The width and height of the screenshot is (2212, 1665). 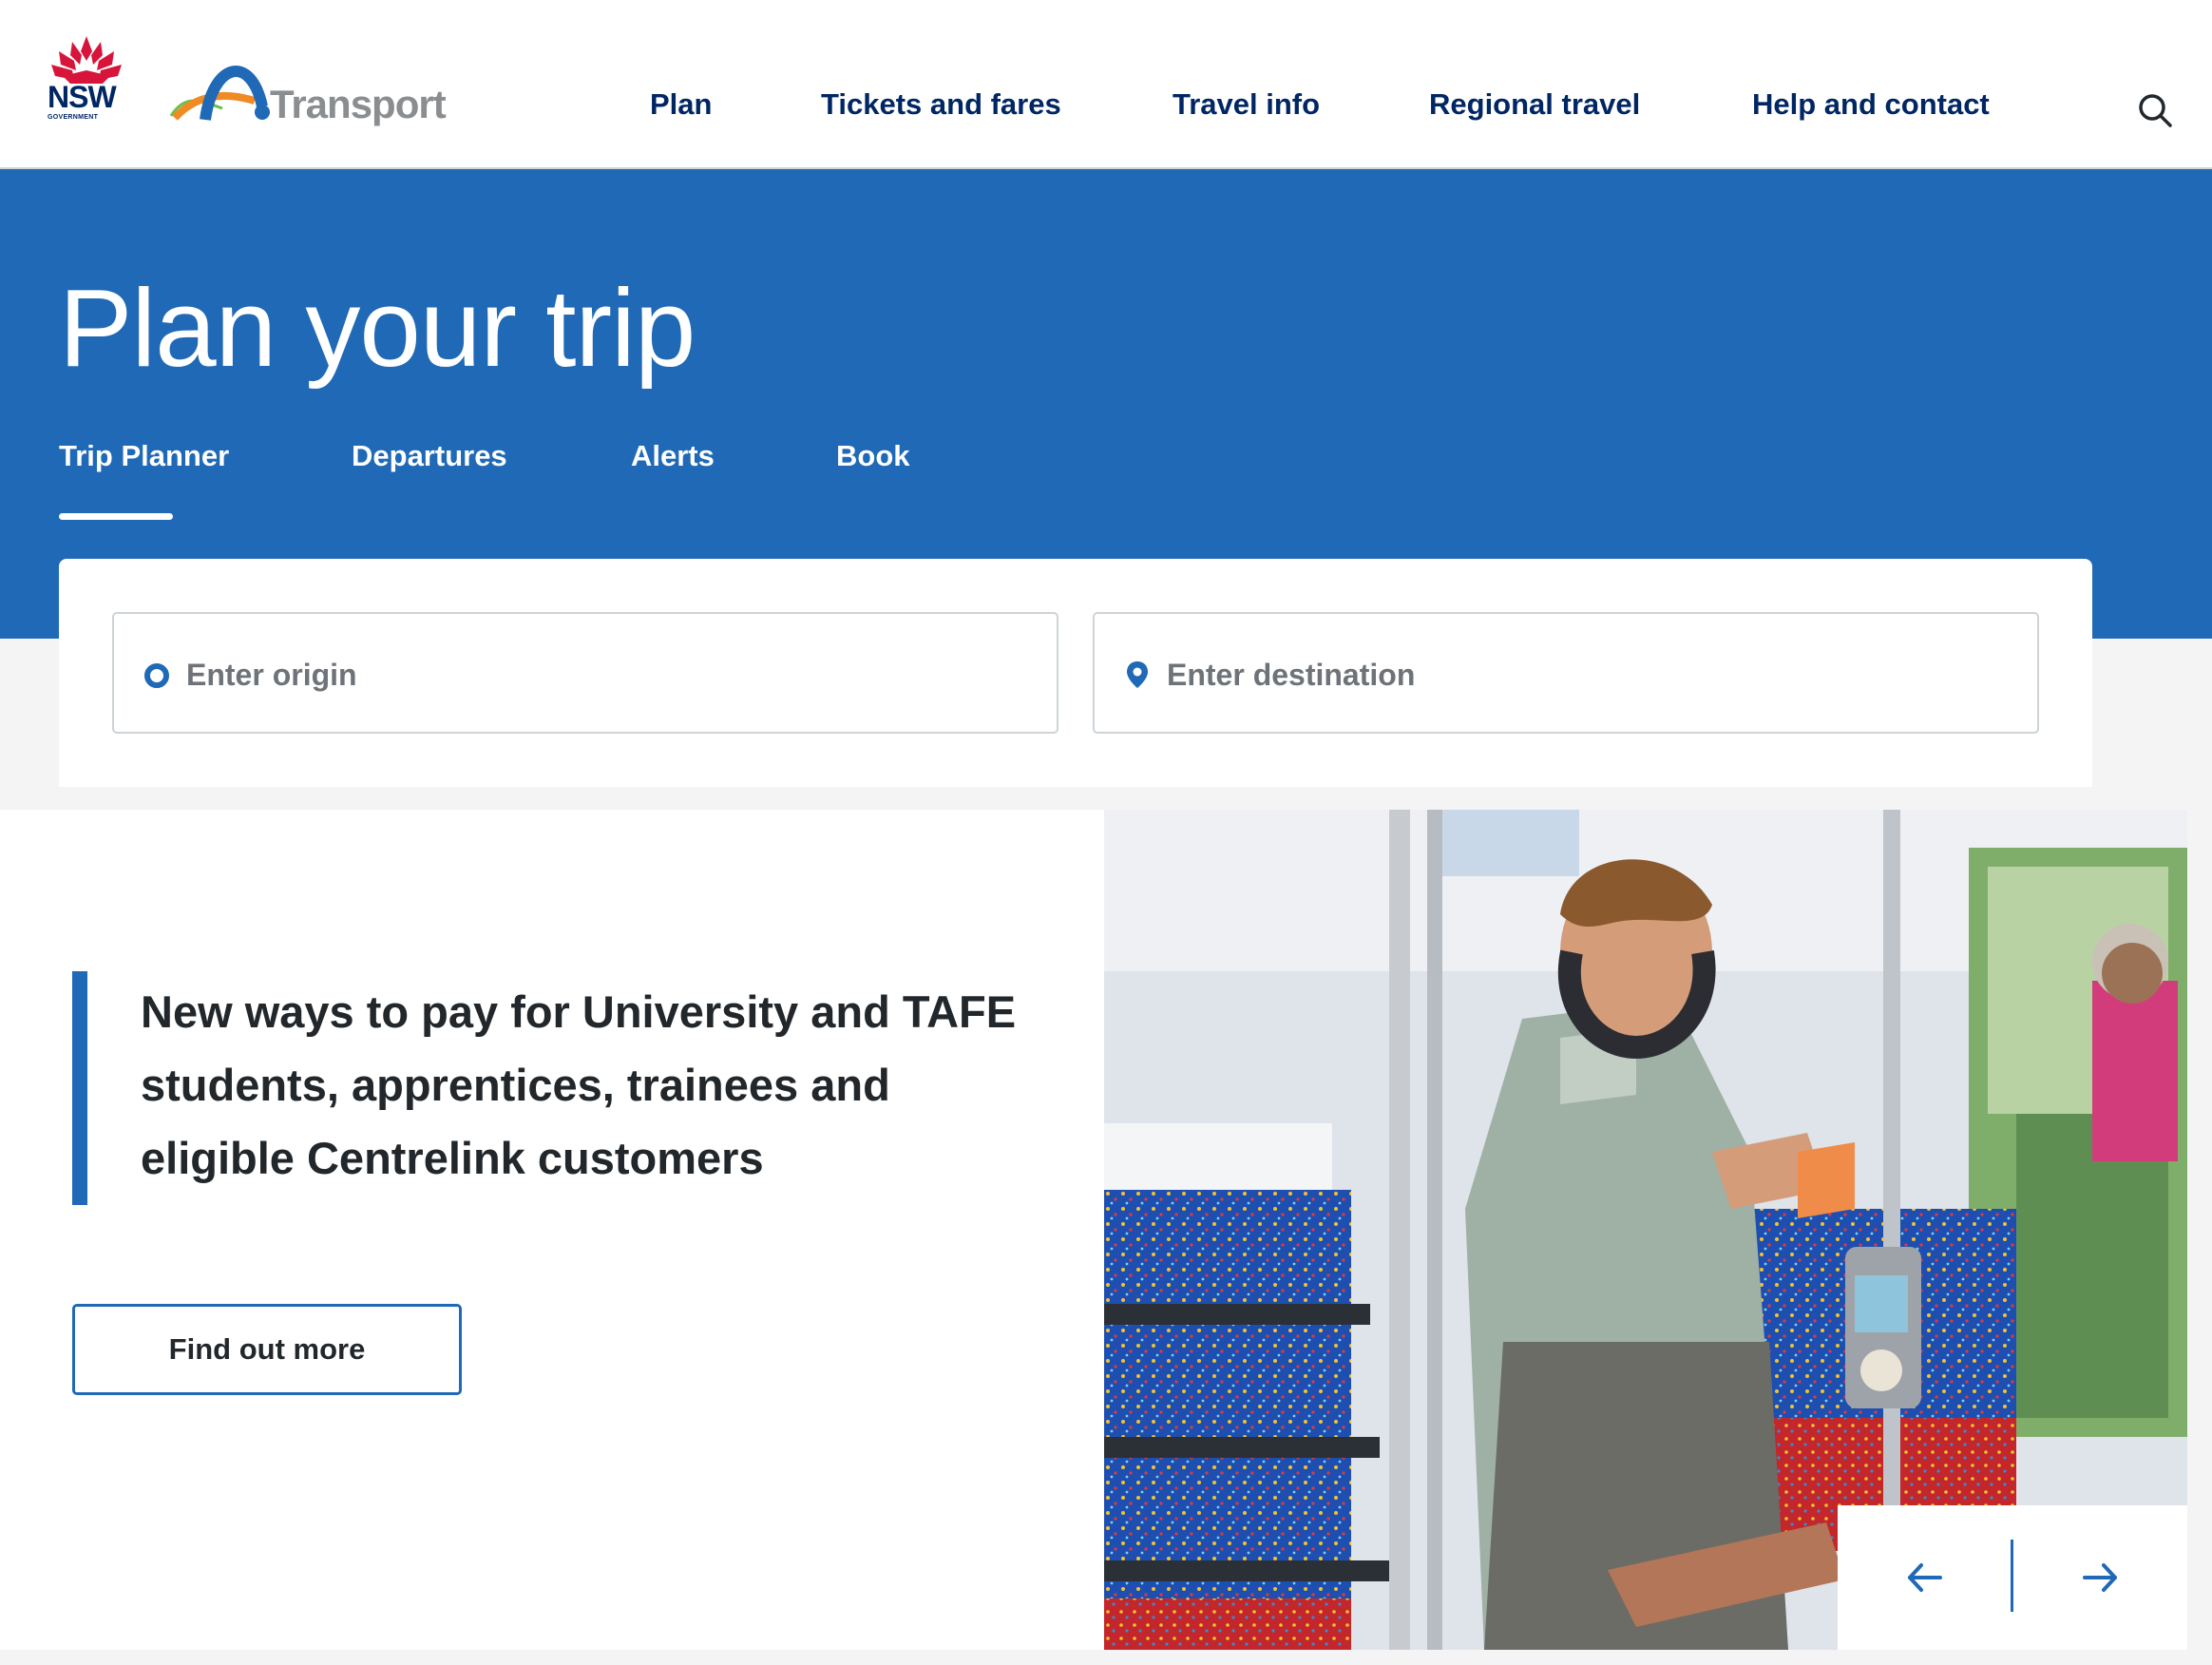 What do you see at coordinates (941, 104) in the screenshot?
I see `nav-tickets-and-fares: Tickets and fares` at bounding box center [941, 104].